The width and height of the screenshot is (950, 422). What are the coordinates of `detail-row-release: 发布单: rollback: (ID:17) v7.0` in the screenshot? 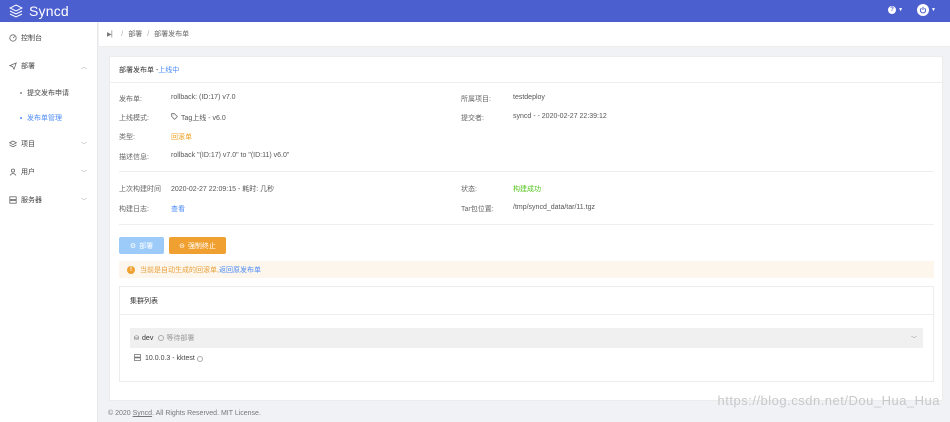 It's located at (177, 99).